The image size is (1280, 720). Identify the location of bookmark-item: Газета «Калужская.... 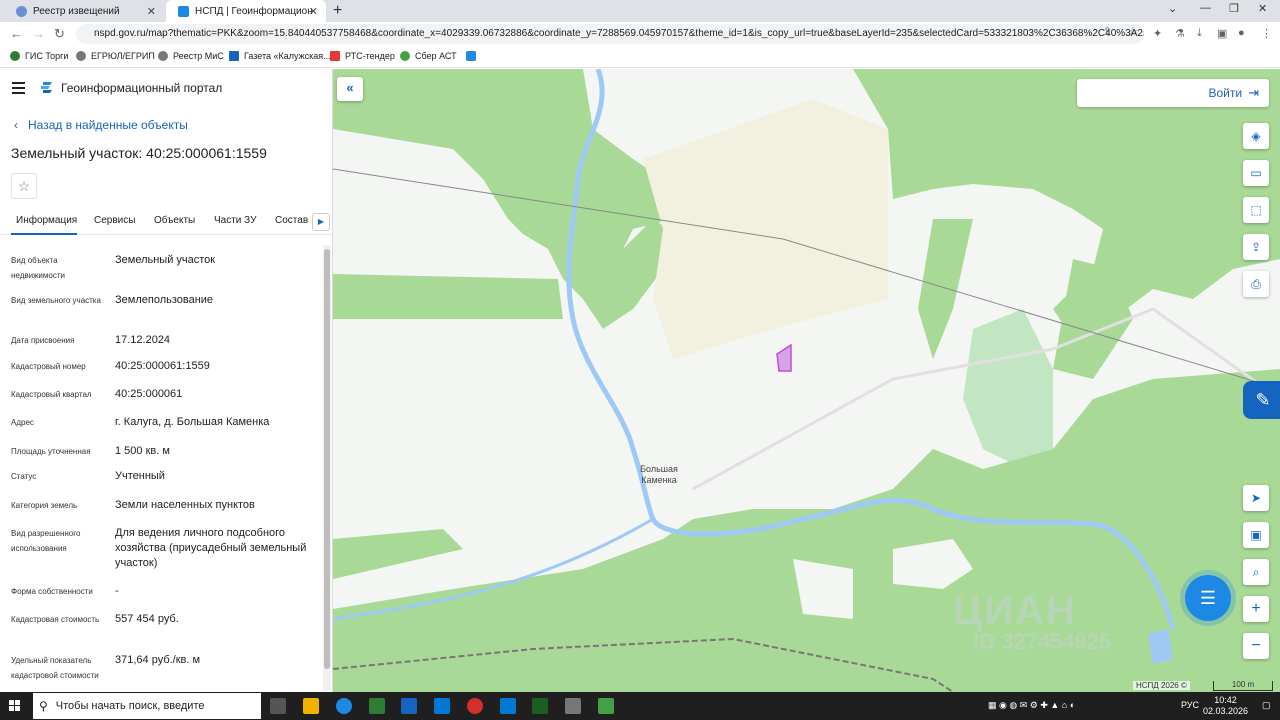
(280, 56).